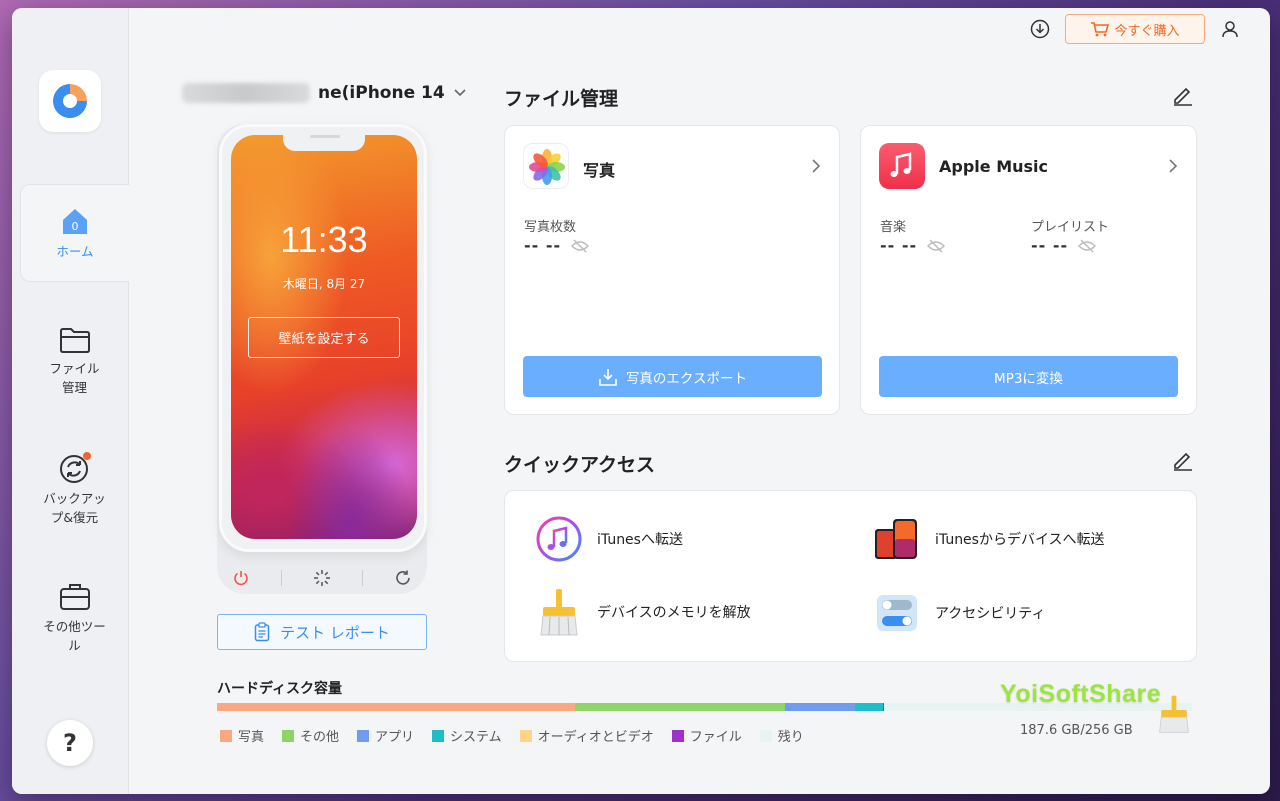 The image size is (1280, 801). I want to click on legend-item: ファイル, so click(706, 735).